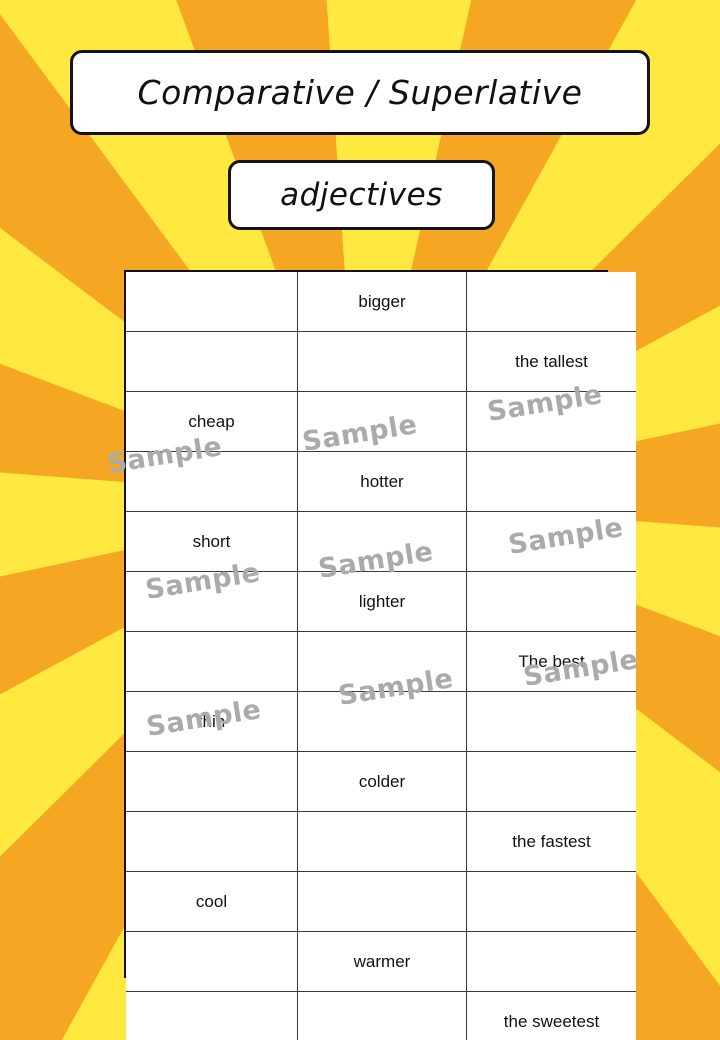 The width and height of the screenshot is (720, 1040). I want to click on table-row: the sweetest, so click(381, 1015).